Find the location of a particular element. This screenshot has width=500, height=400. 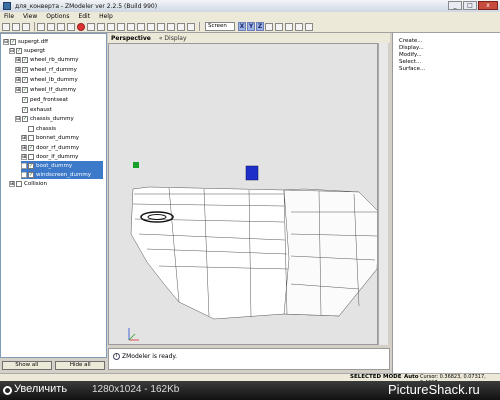

hide-all-button: Hide all is located at coordinates (80, 365).